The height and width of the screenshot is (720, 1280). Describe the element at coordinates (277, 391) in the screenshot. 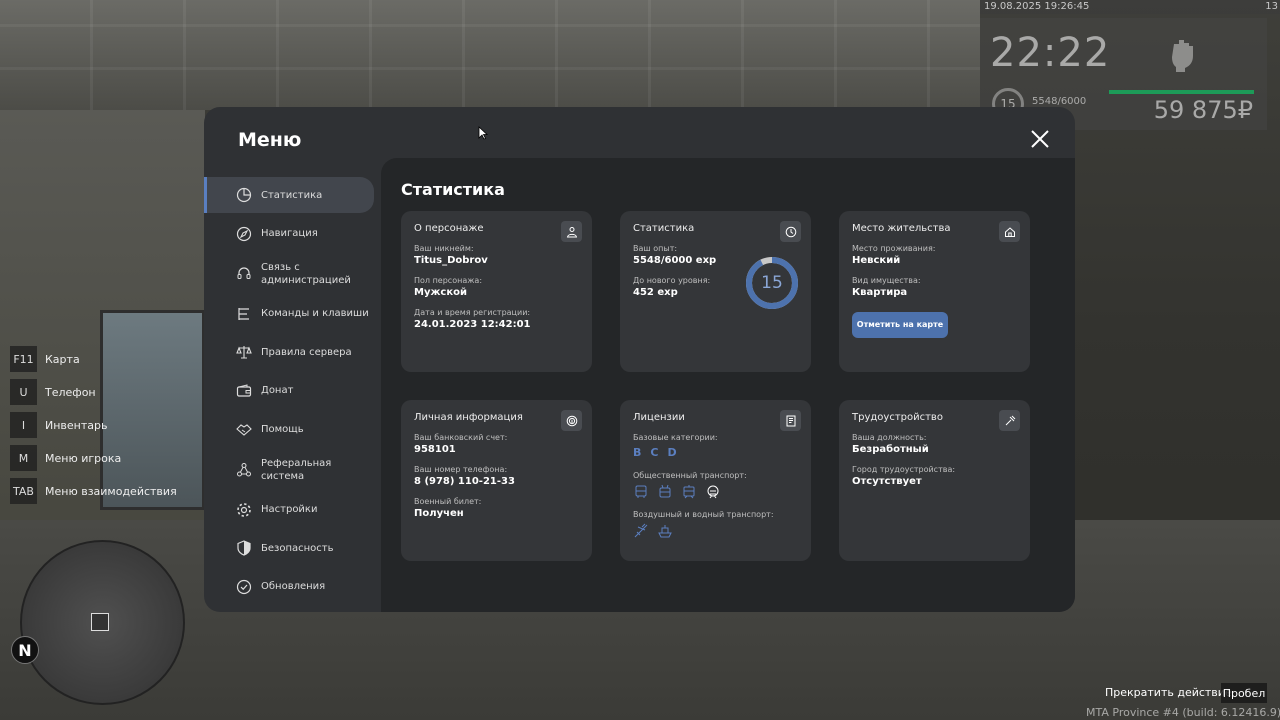

I see `sidebar-item-label: Донат` at that location.